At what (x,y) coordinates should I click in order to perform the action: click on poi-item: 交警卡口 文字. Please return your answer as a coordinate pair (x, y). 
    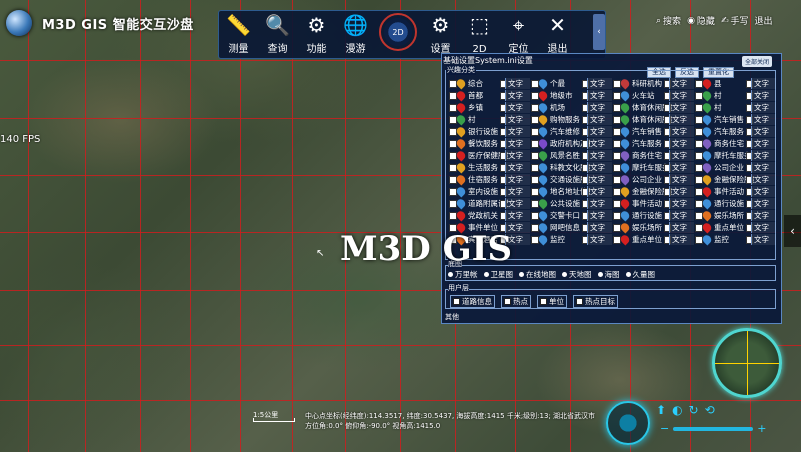
    Looking at the image, I should click on (571, 216).